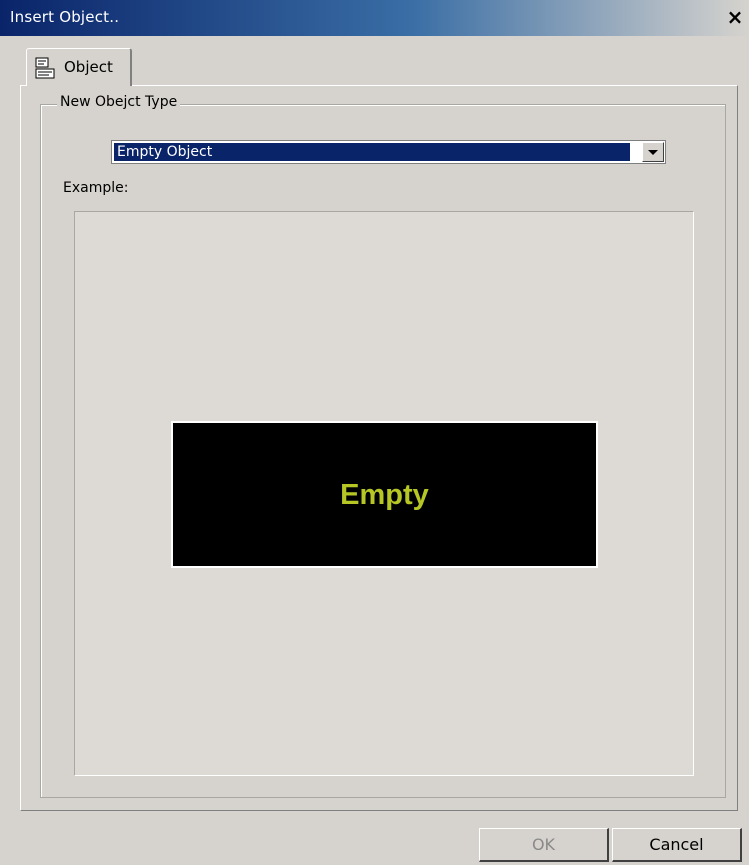 The image size is (749, 865). What do you see at coordinates (653, 152) in the screenshot?
I see `chevron-down-icon` at bounding box center [653, 152].